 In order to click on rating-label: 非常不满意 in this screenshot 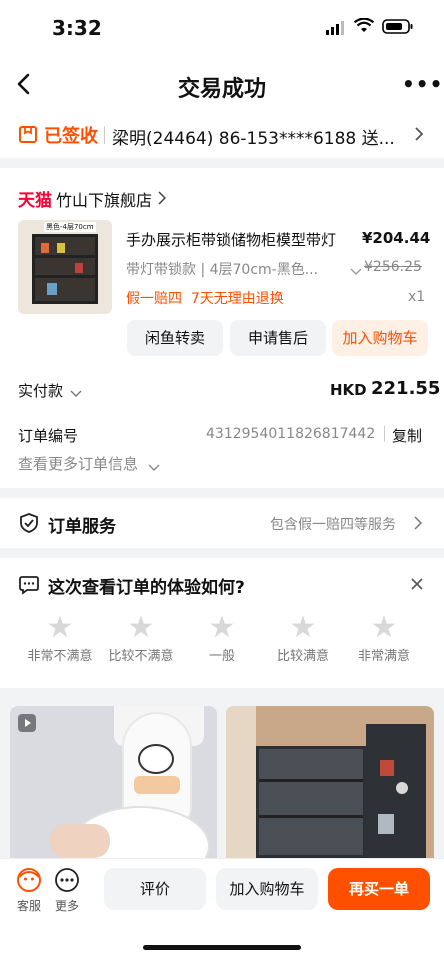, I will do `click(60, 656)`.